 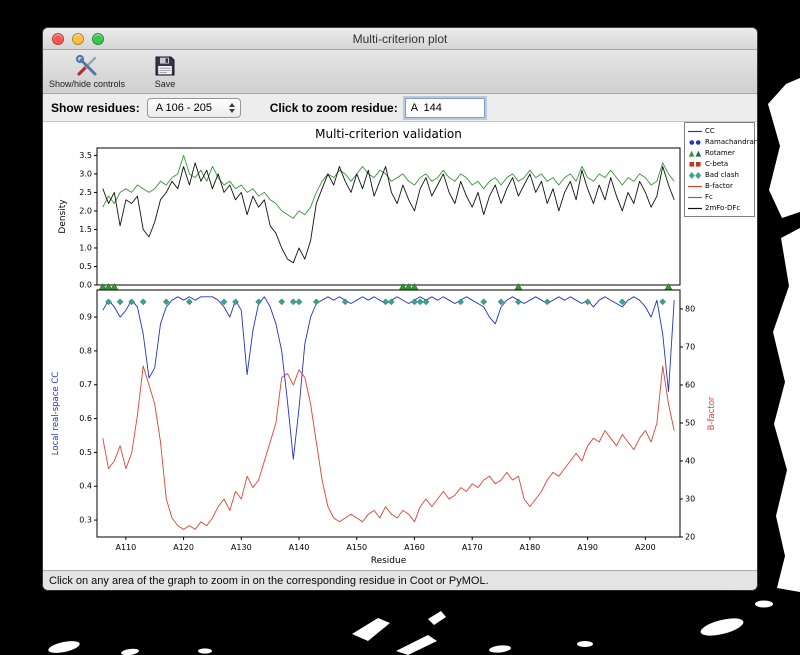 What do you see at coordinates (85, 384) in the screenshot?
I see `svg-text: 0.7` at bounding box center [85, 384].